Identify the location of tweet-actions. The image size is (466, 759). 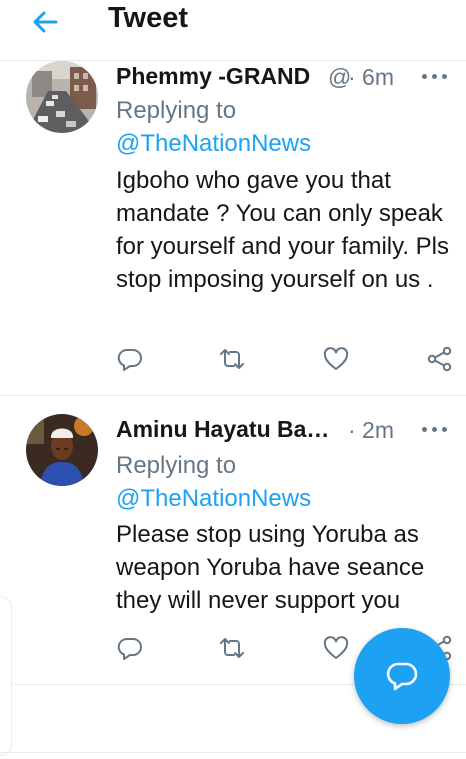
(286, 363).